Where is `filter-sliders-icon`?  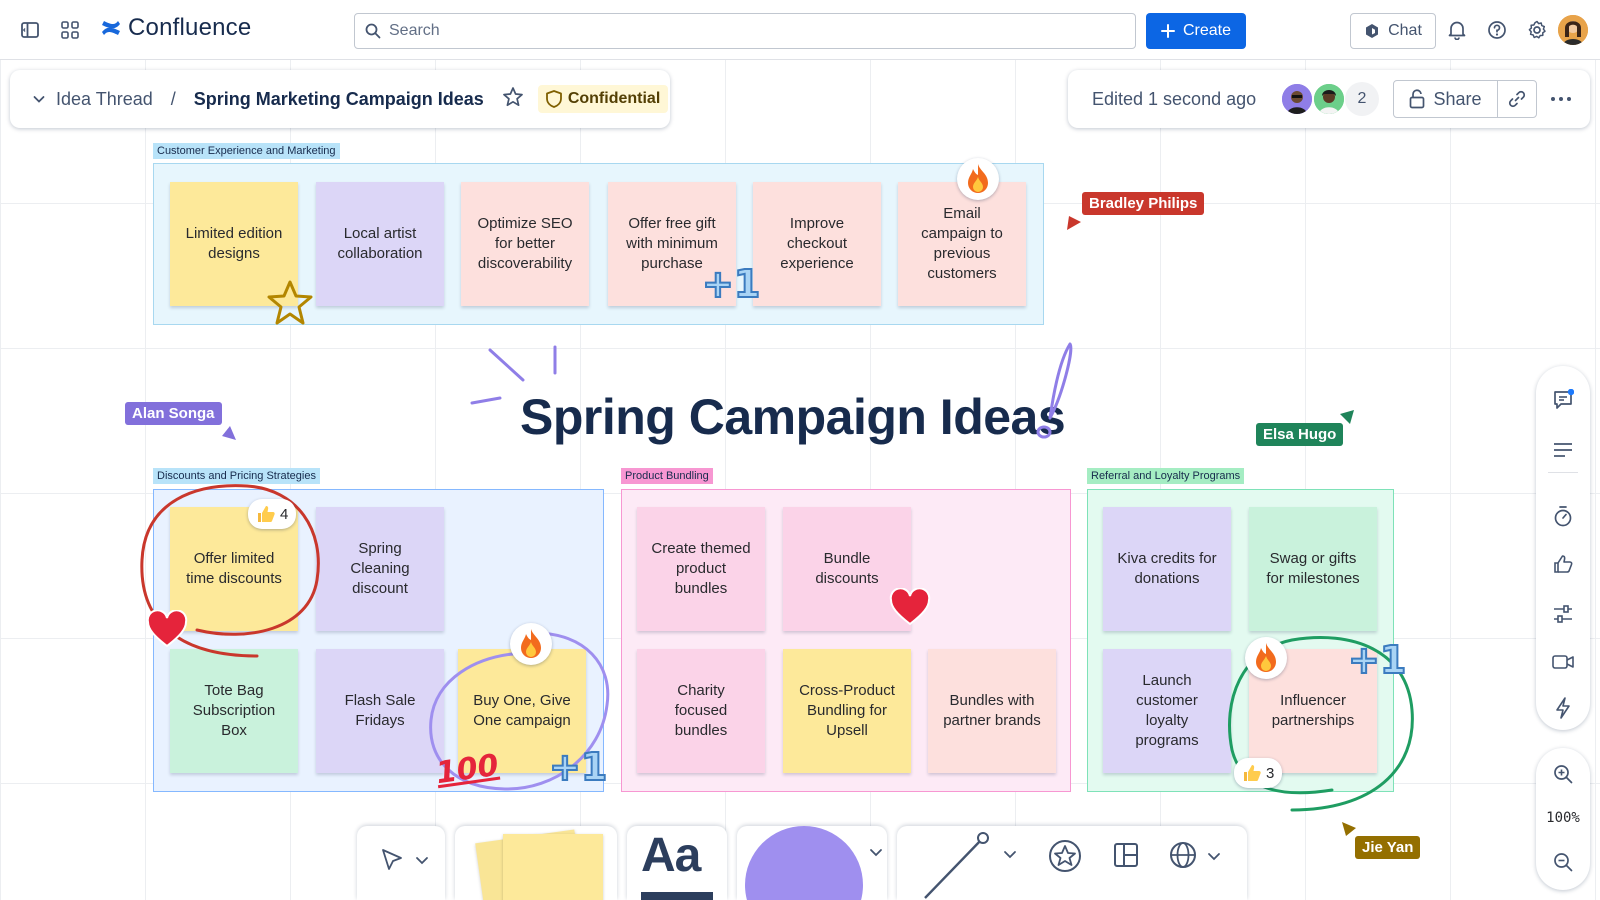 filter-sliders-icon is located at coordinates (1563, 614).